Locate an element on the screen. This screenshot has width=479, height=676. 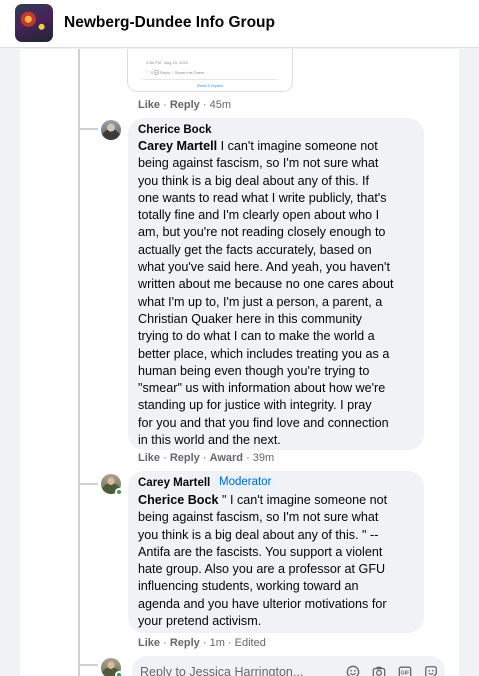
comment-actions: Like · Reply · Award · 39m is located at coordinates (206, 458).